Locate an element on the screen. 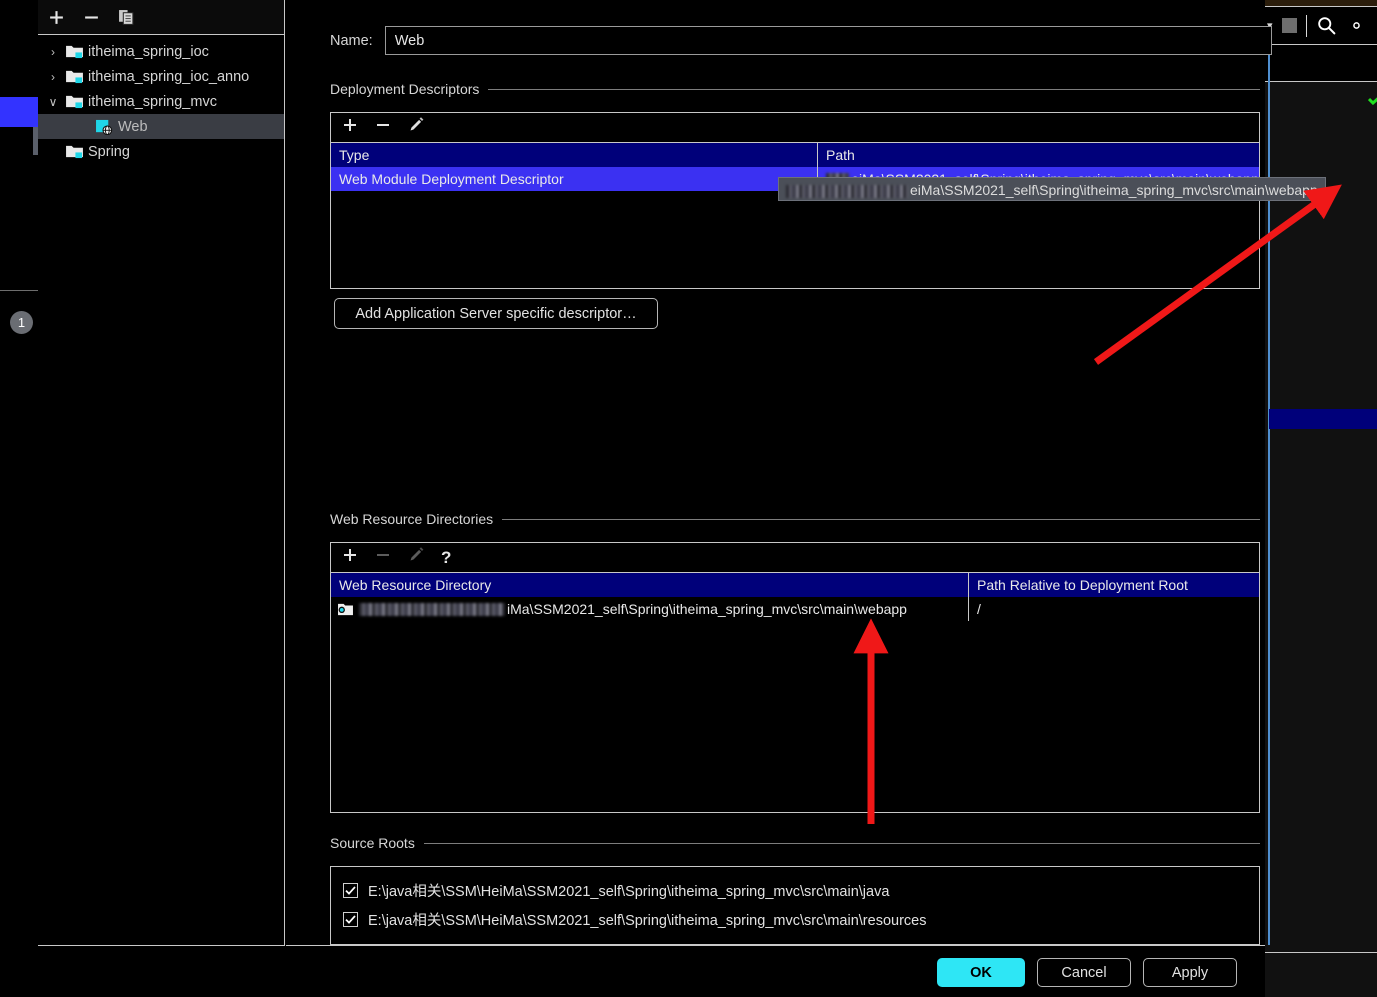 Image resolution: width=1377 pixels, height=997 pixels. left-divider is located at coordinates (19, 290).